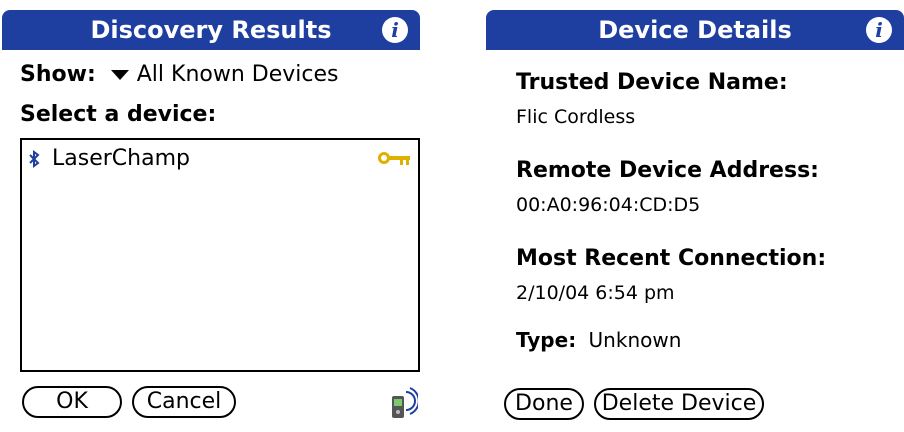 This screenshot has width=904, height=432. What do you see at coordinates (121, 158) in the screenshot?
I see `device-name: LaserChamp` at bounding box center [121, 158].